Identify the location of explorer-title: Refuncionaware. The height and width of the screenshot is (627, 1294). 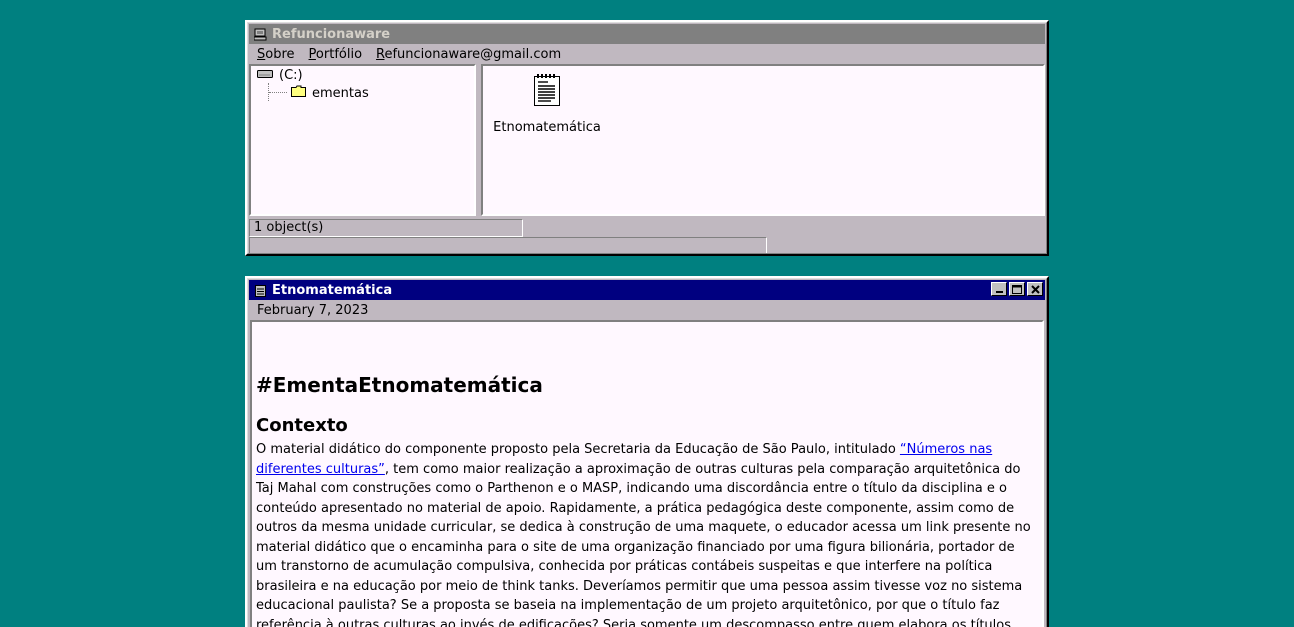
(331, 34).